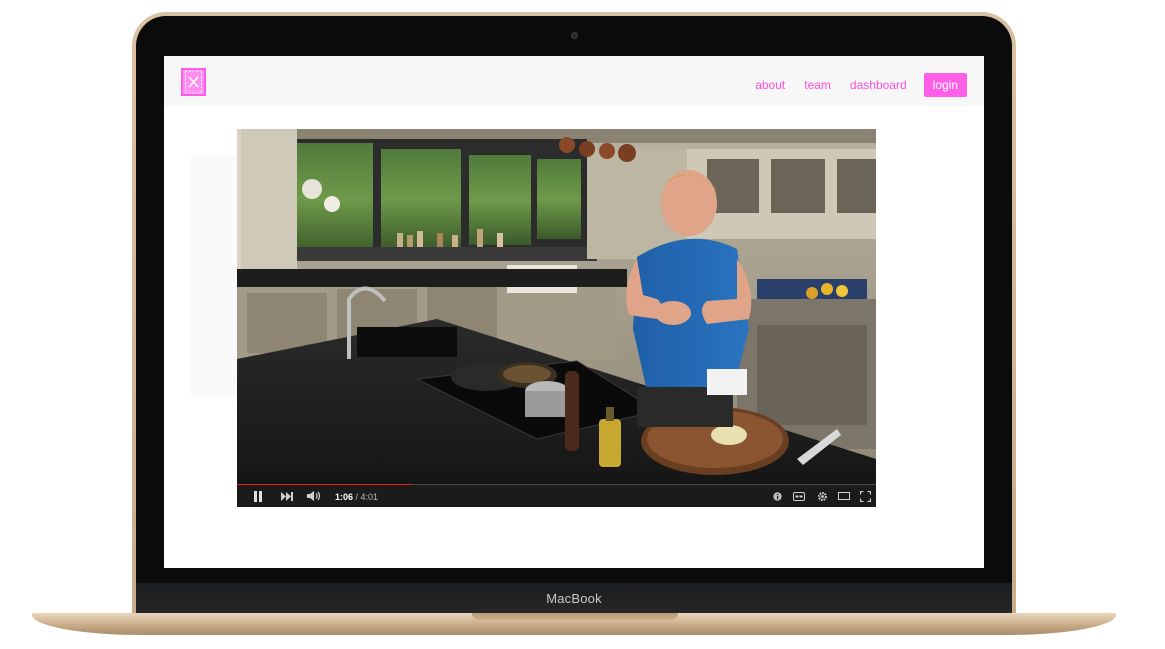 The height and width of the screenshot is (649, 1165). Describe the element at coordinates (878, 85) in the screenshot. I see `nav-link-dashboard: dashboard` at that location.